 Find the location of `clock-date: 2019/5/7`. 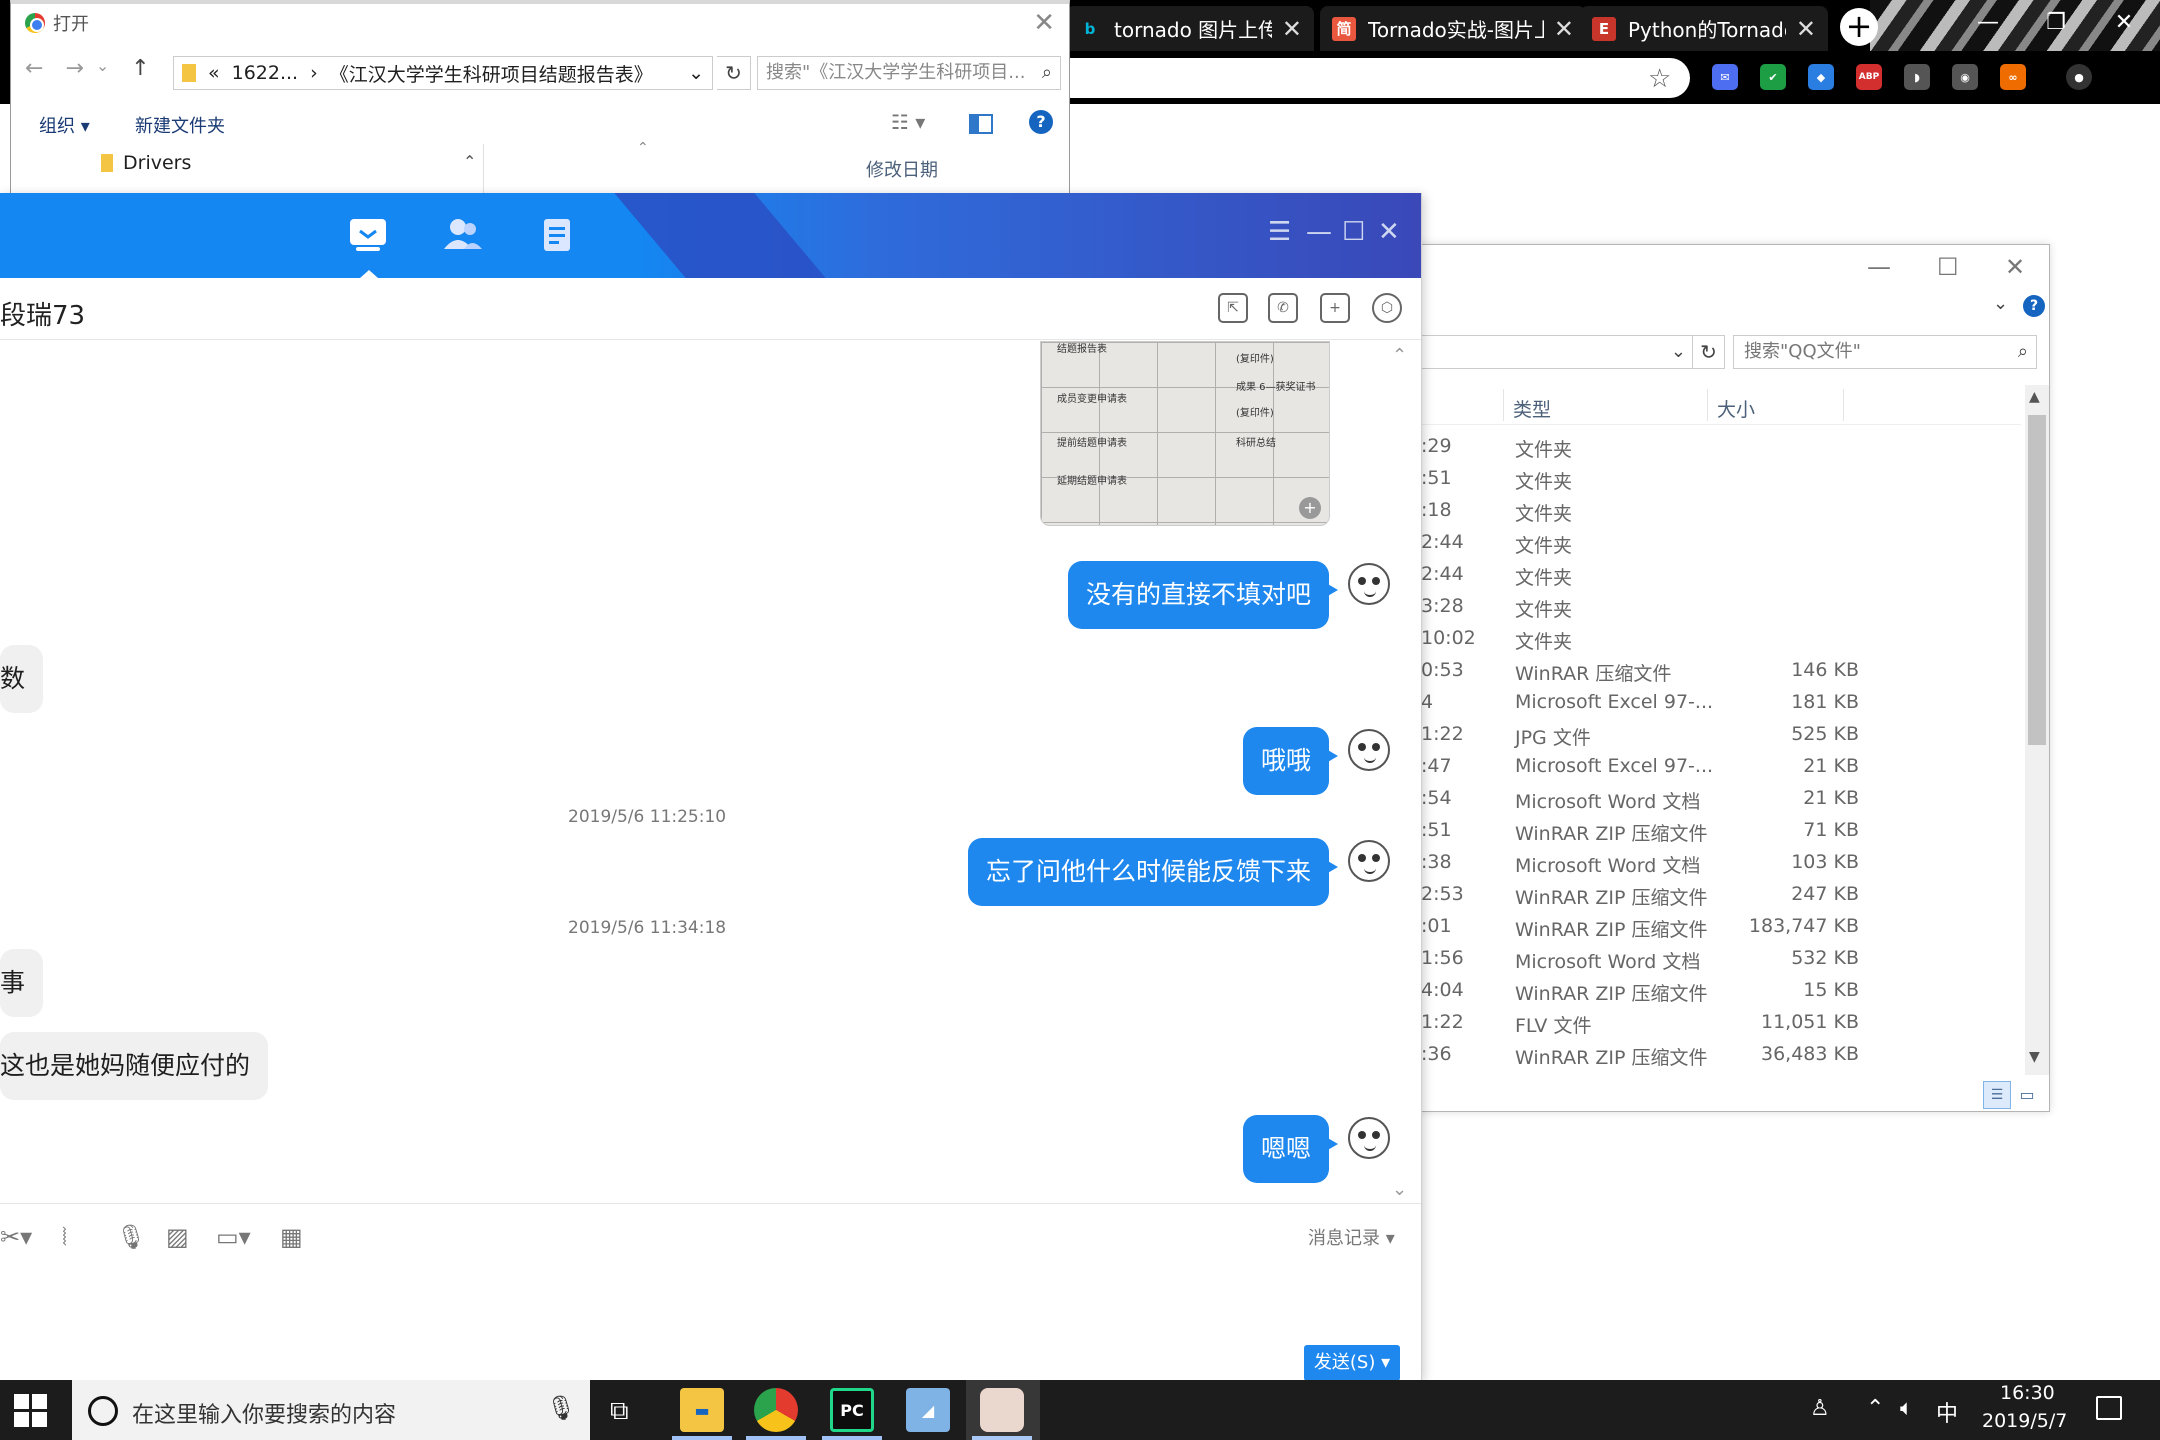

clock-date: 2019/5/7 is located at coordinates (2024, 1421).